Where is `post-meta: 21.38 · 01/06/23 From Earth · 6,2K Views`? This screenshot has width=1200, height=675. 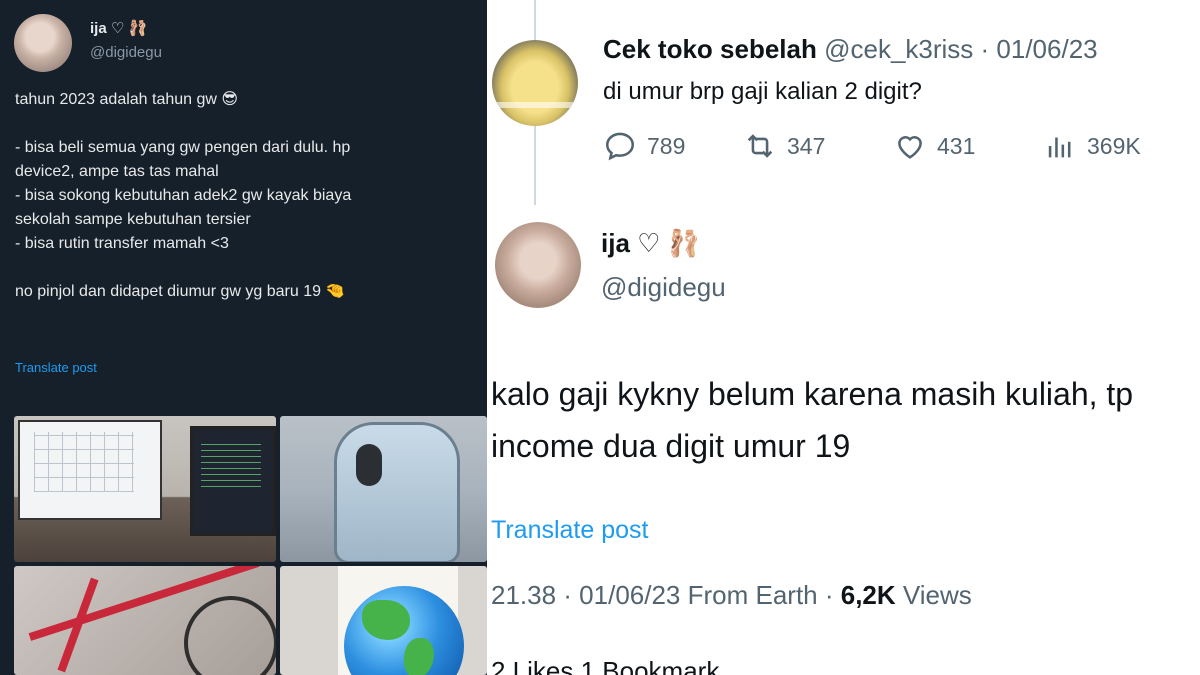
post-meta: 21.38 · 01/06/23 From Earth · 6,2K Views is located at coordinates (731, 595).